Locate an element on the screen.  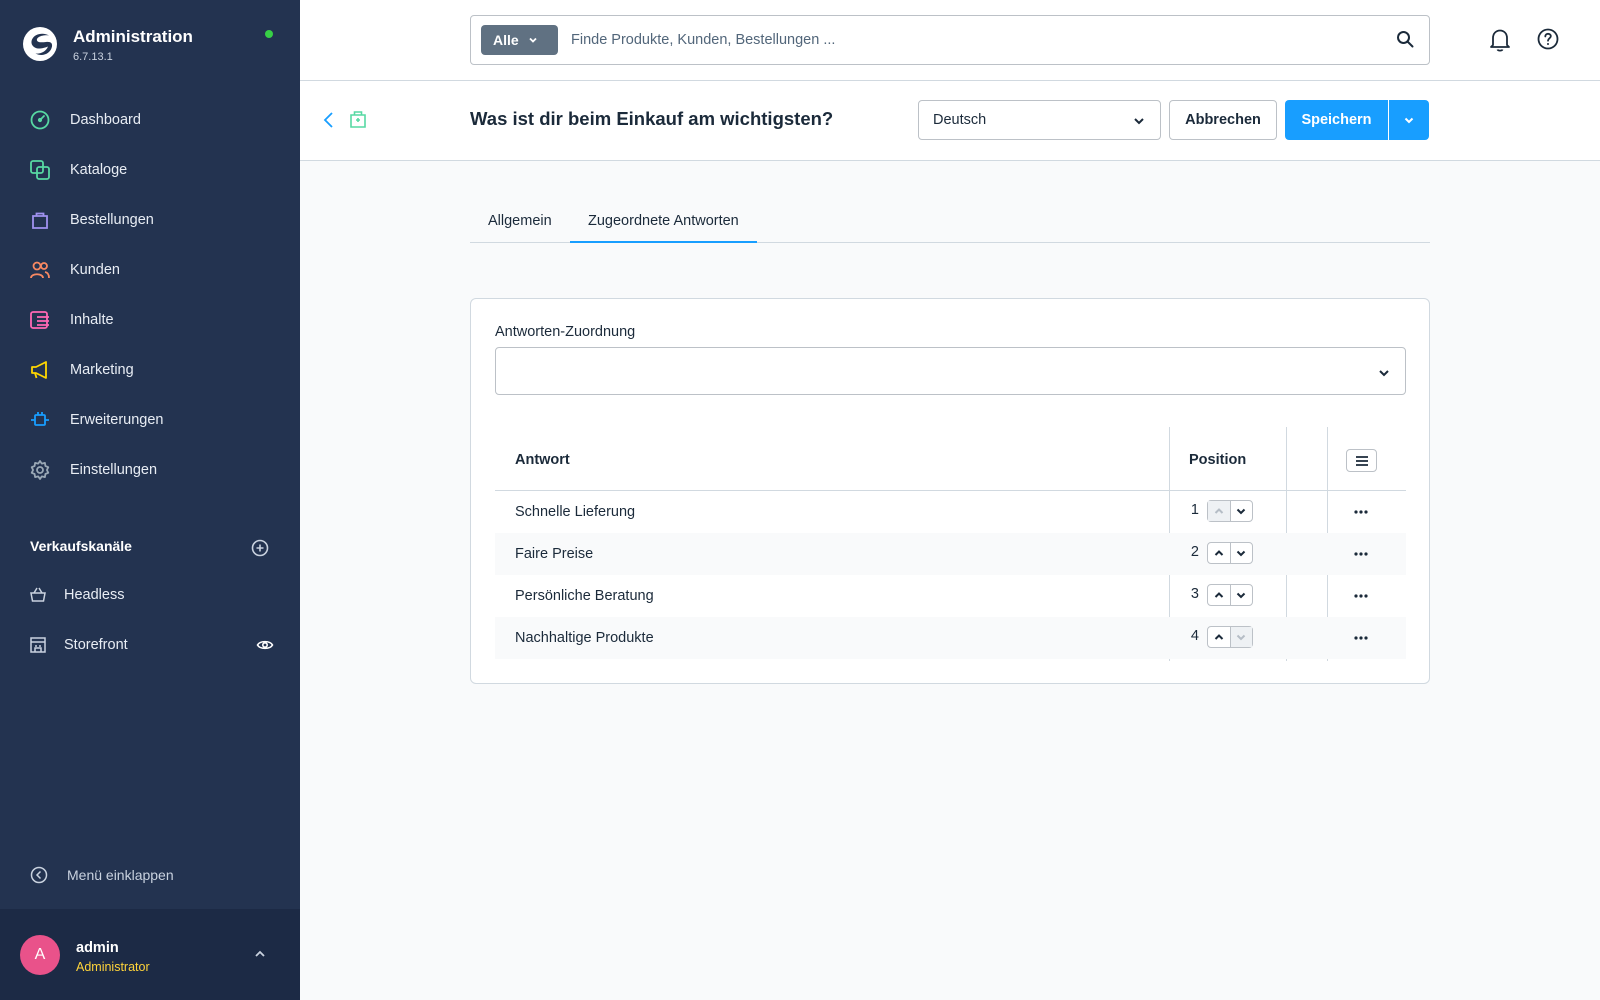
nav-item-einstellungen: Einstellungen is located at coordinates (150, 470).